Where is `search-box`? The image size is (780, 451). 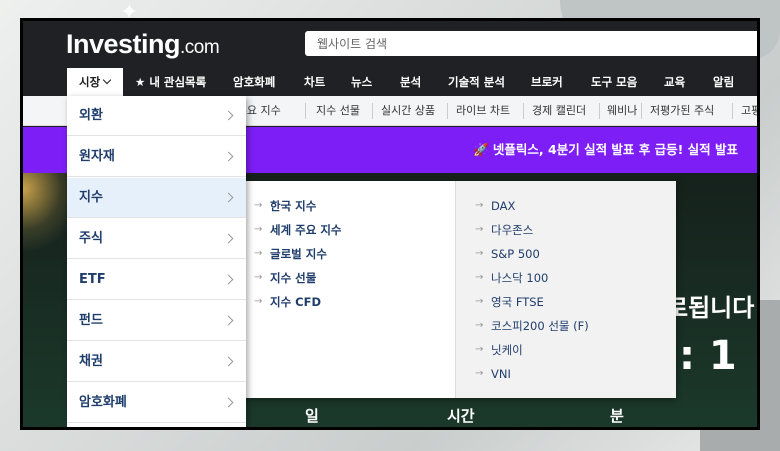
search-box is located at coordinates (531, 43).